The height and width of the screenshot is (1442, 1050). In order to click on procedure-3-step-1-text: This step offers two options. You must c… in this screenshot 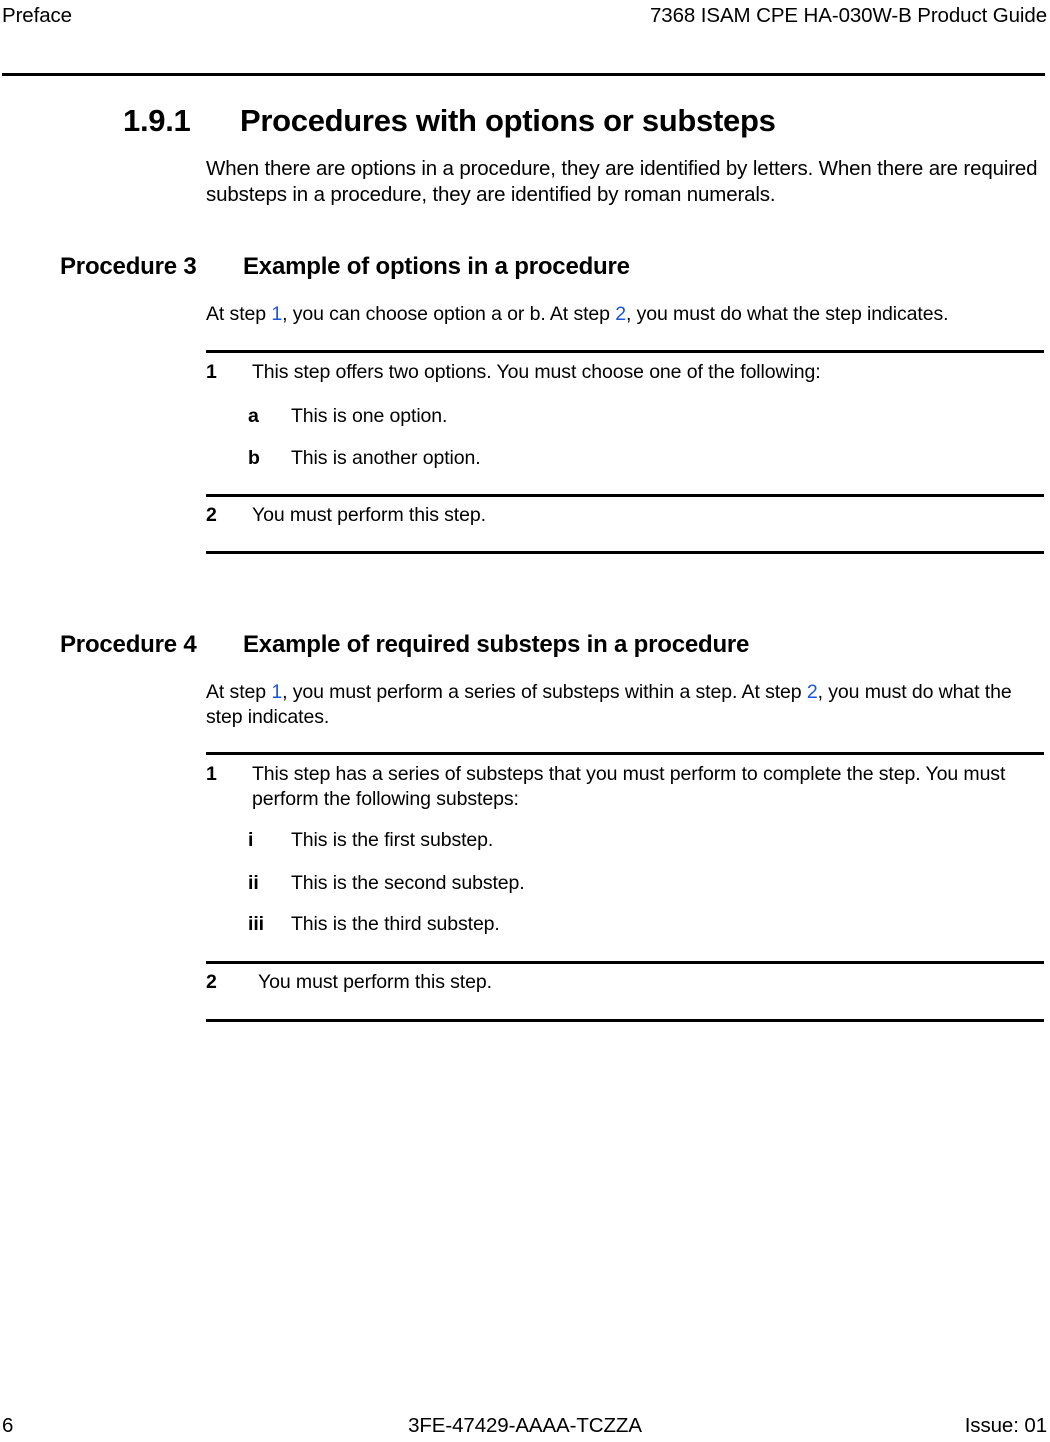, I will do `click(536, 372)`.